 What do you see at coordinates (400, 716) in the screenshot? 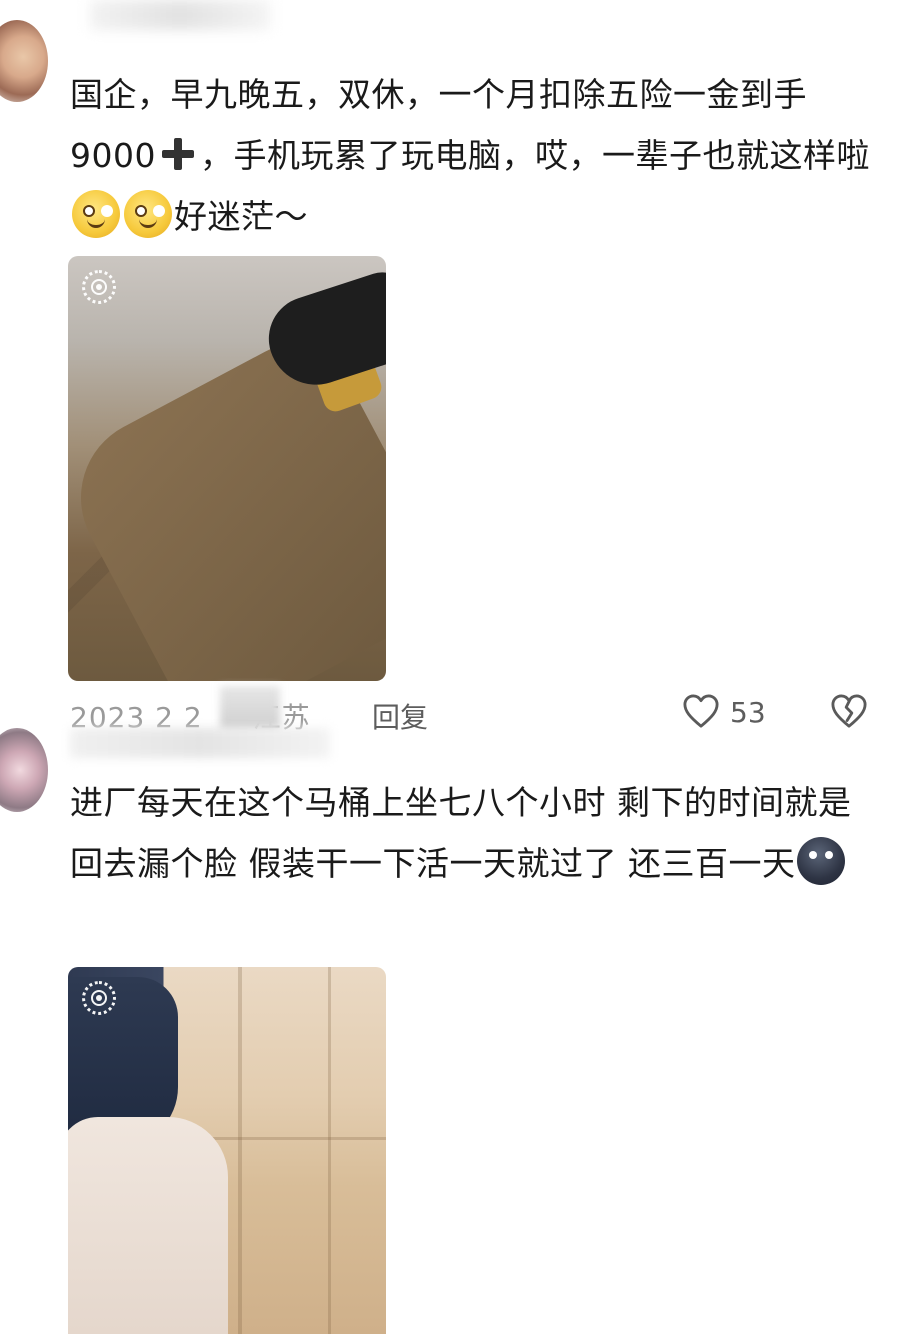
I see `reply-button: 回复` at bounding box center [400, 716].